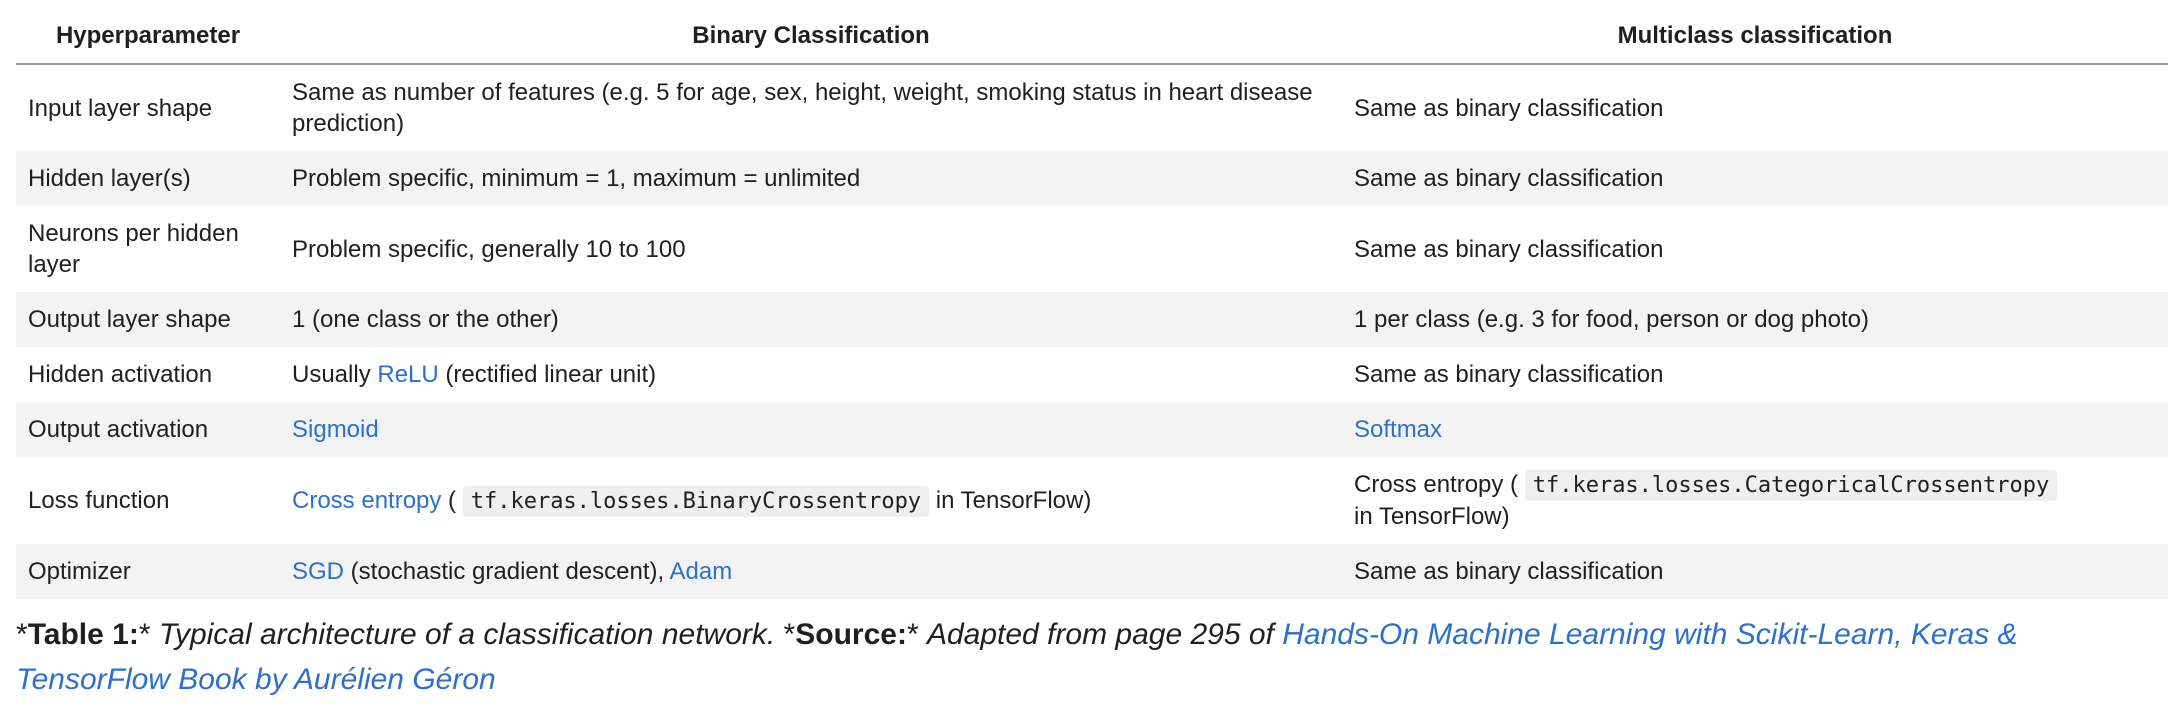 The width and height of the screenshot is (2178, 706). Describe the element at coordinates (1398, 429) in the screenshot. I see `softmax-link: Softmax` at that location.